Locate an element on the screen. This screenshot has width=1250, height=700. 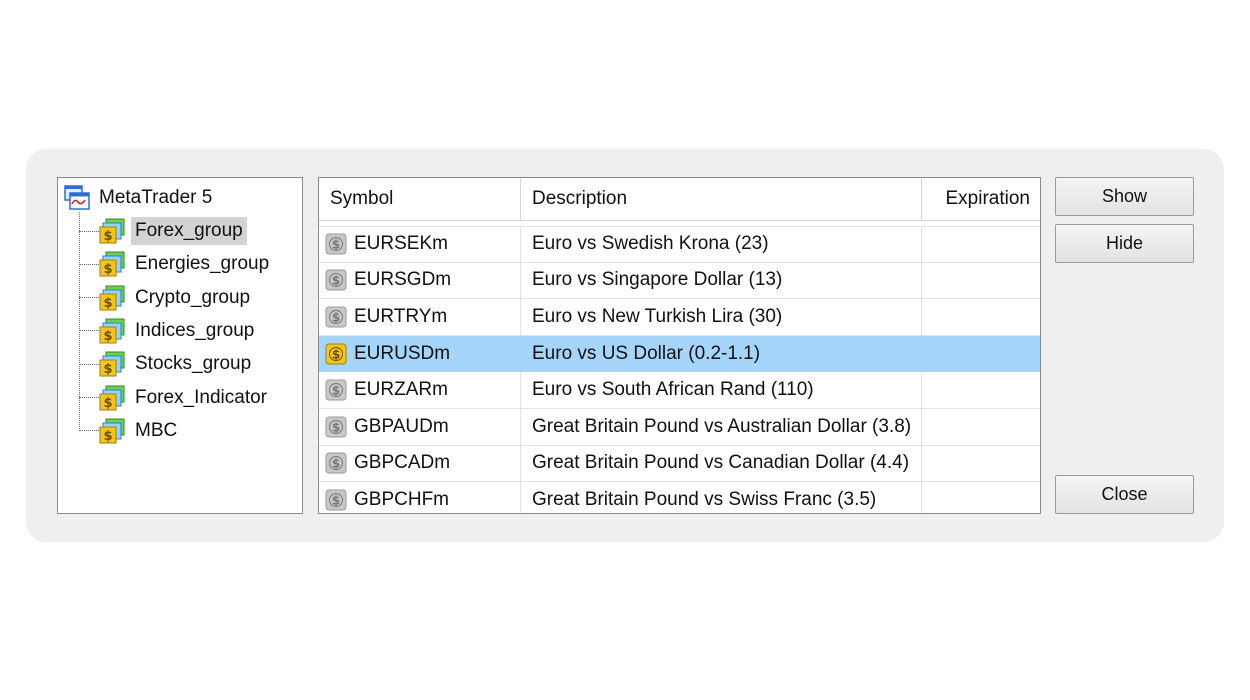
symbol-cell: $ EURZARm is located at coordinates (420, 390).